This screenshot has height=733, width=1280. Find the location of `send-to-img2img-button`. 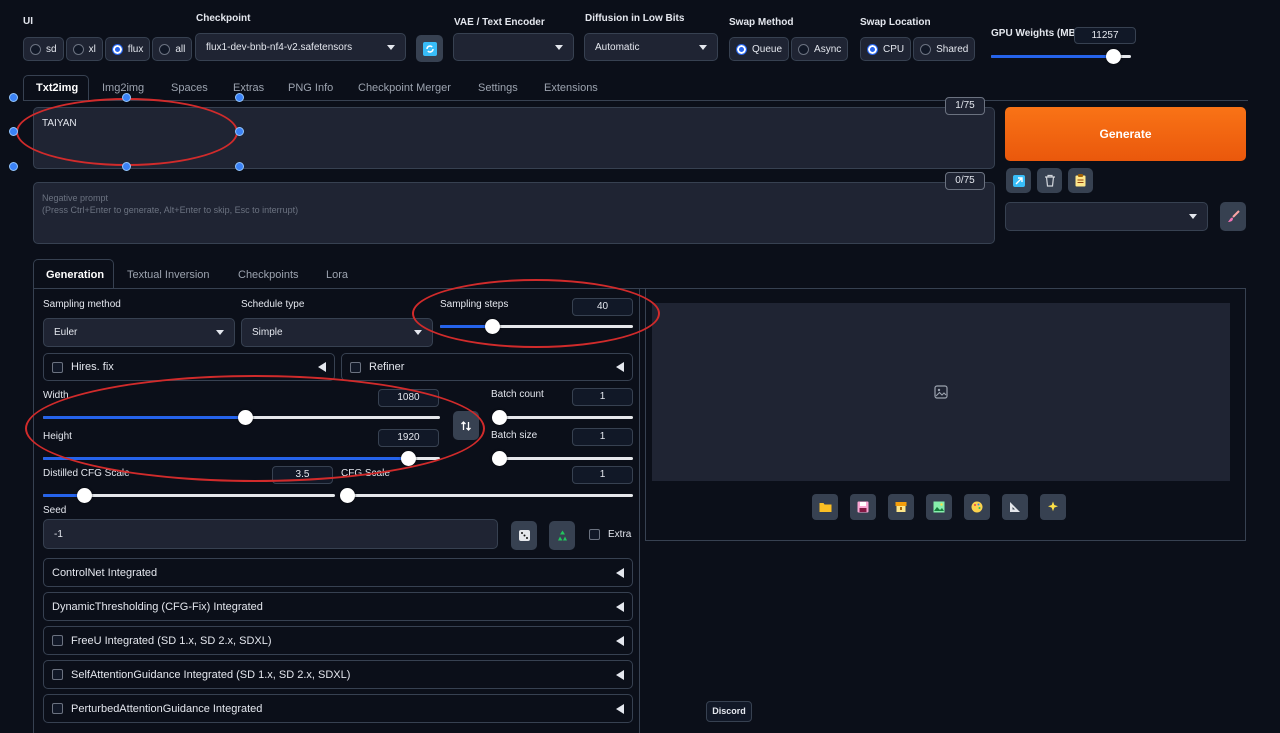

send-to-img2img-button is located at coordinates (939, 507).